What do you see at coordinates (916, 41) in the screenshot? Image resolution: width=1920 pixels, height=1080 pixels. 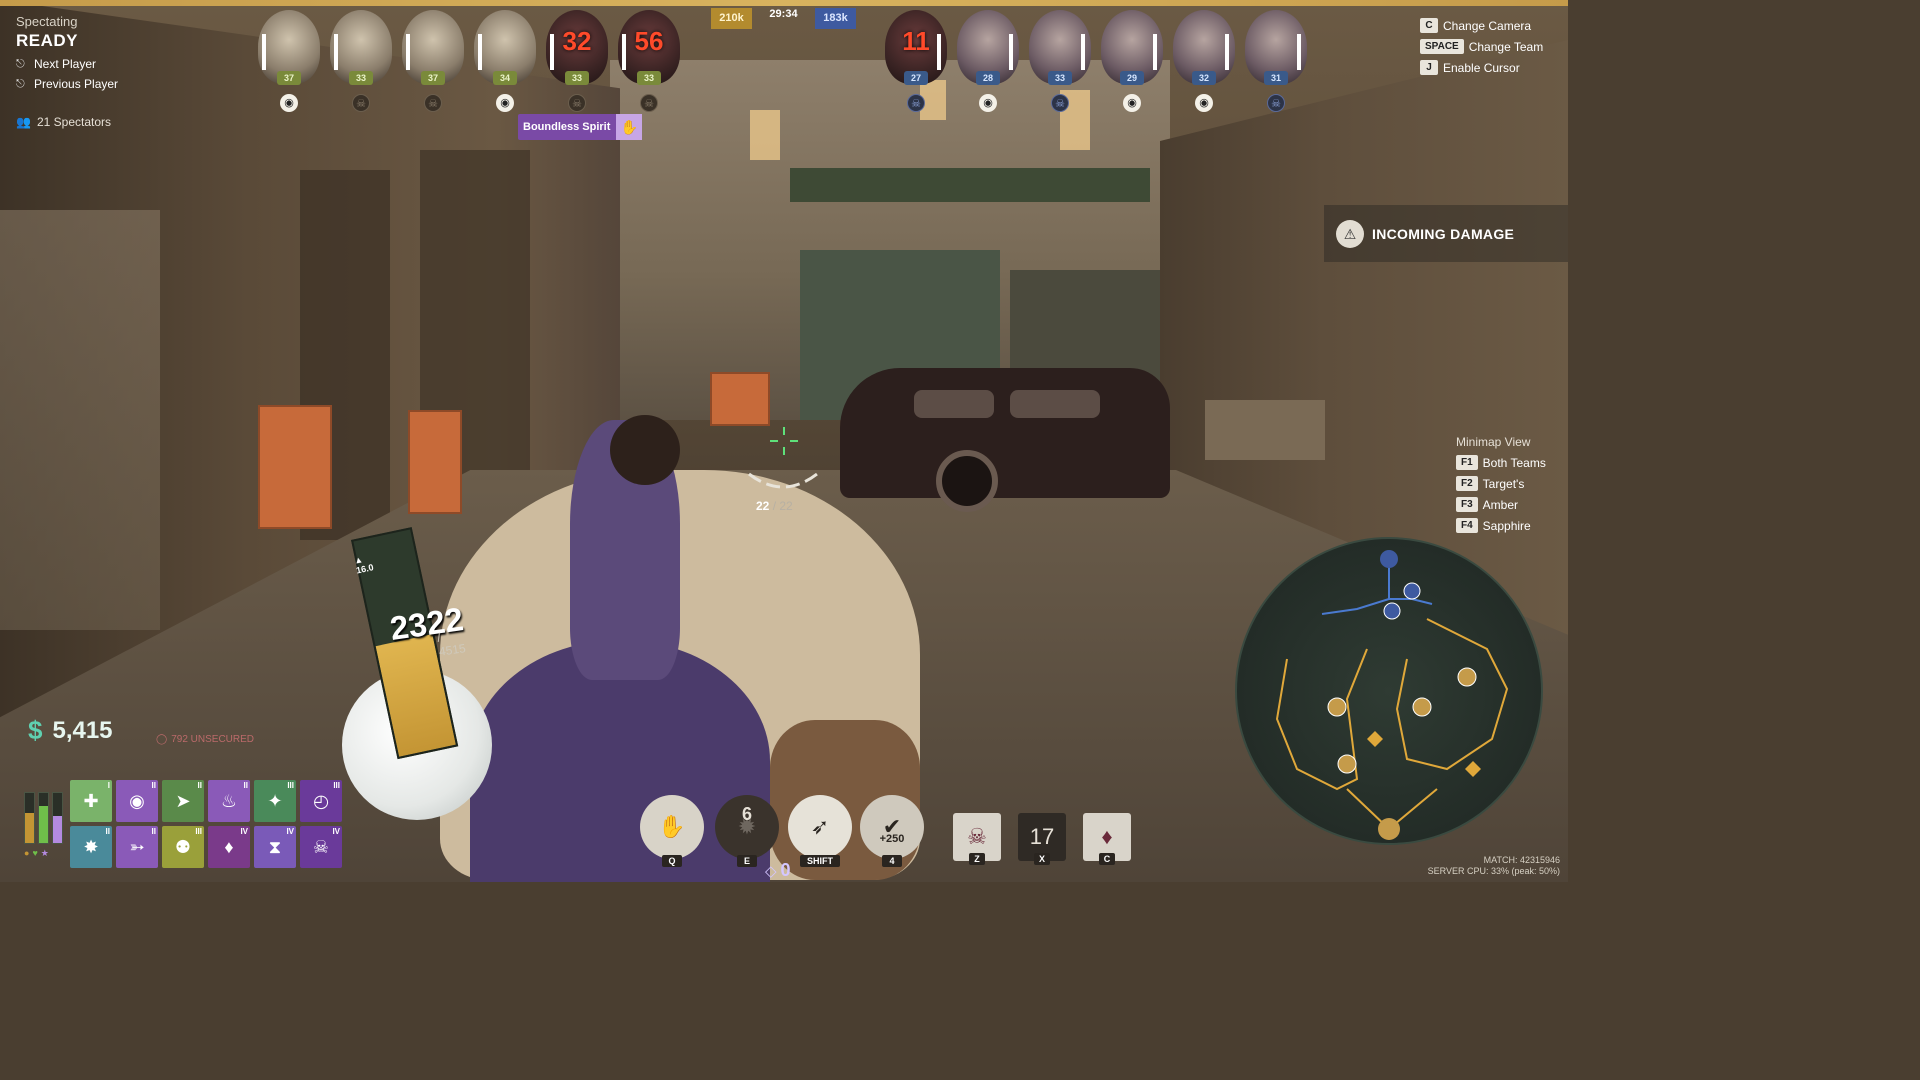 I see `respawn-timer: 11` at bounding box center [916, 41].